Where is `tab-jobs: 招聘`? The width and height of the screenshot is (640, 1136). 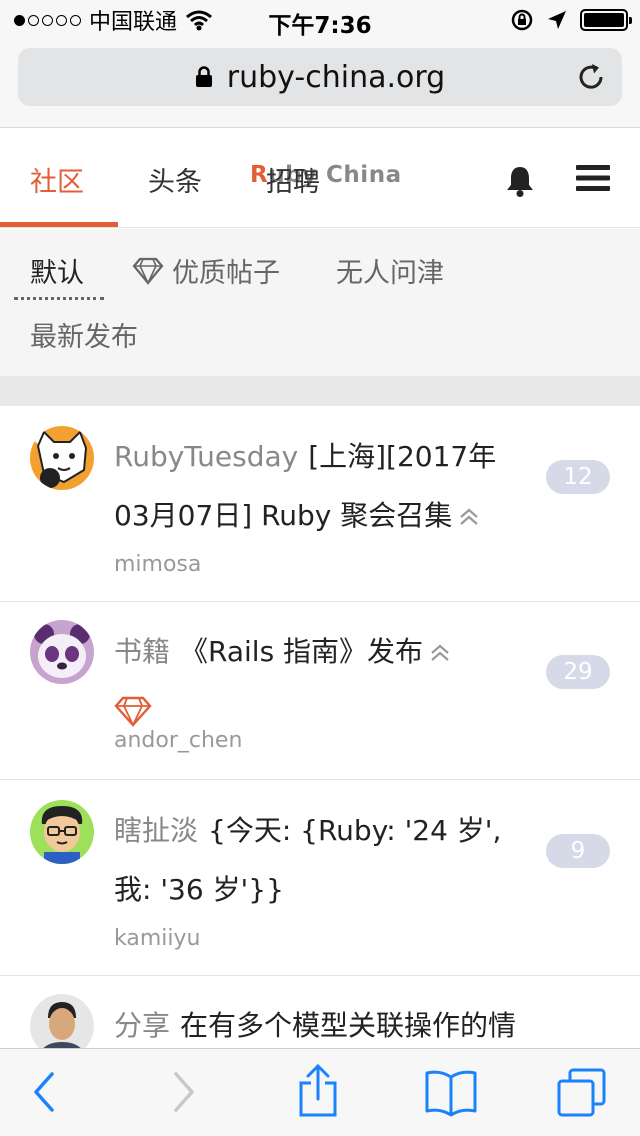
tab-jobs: 招聘 is located at coordinates (293, 179).